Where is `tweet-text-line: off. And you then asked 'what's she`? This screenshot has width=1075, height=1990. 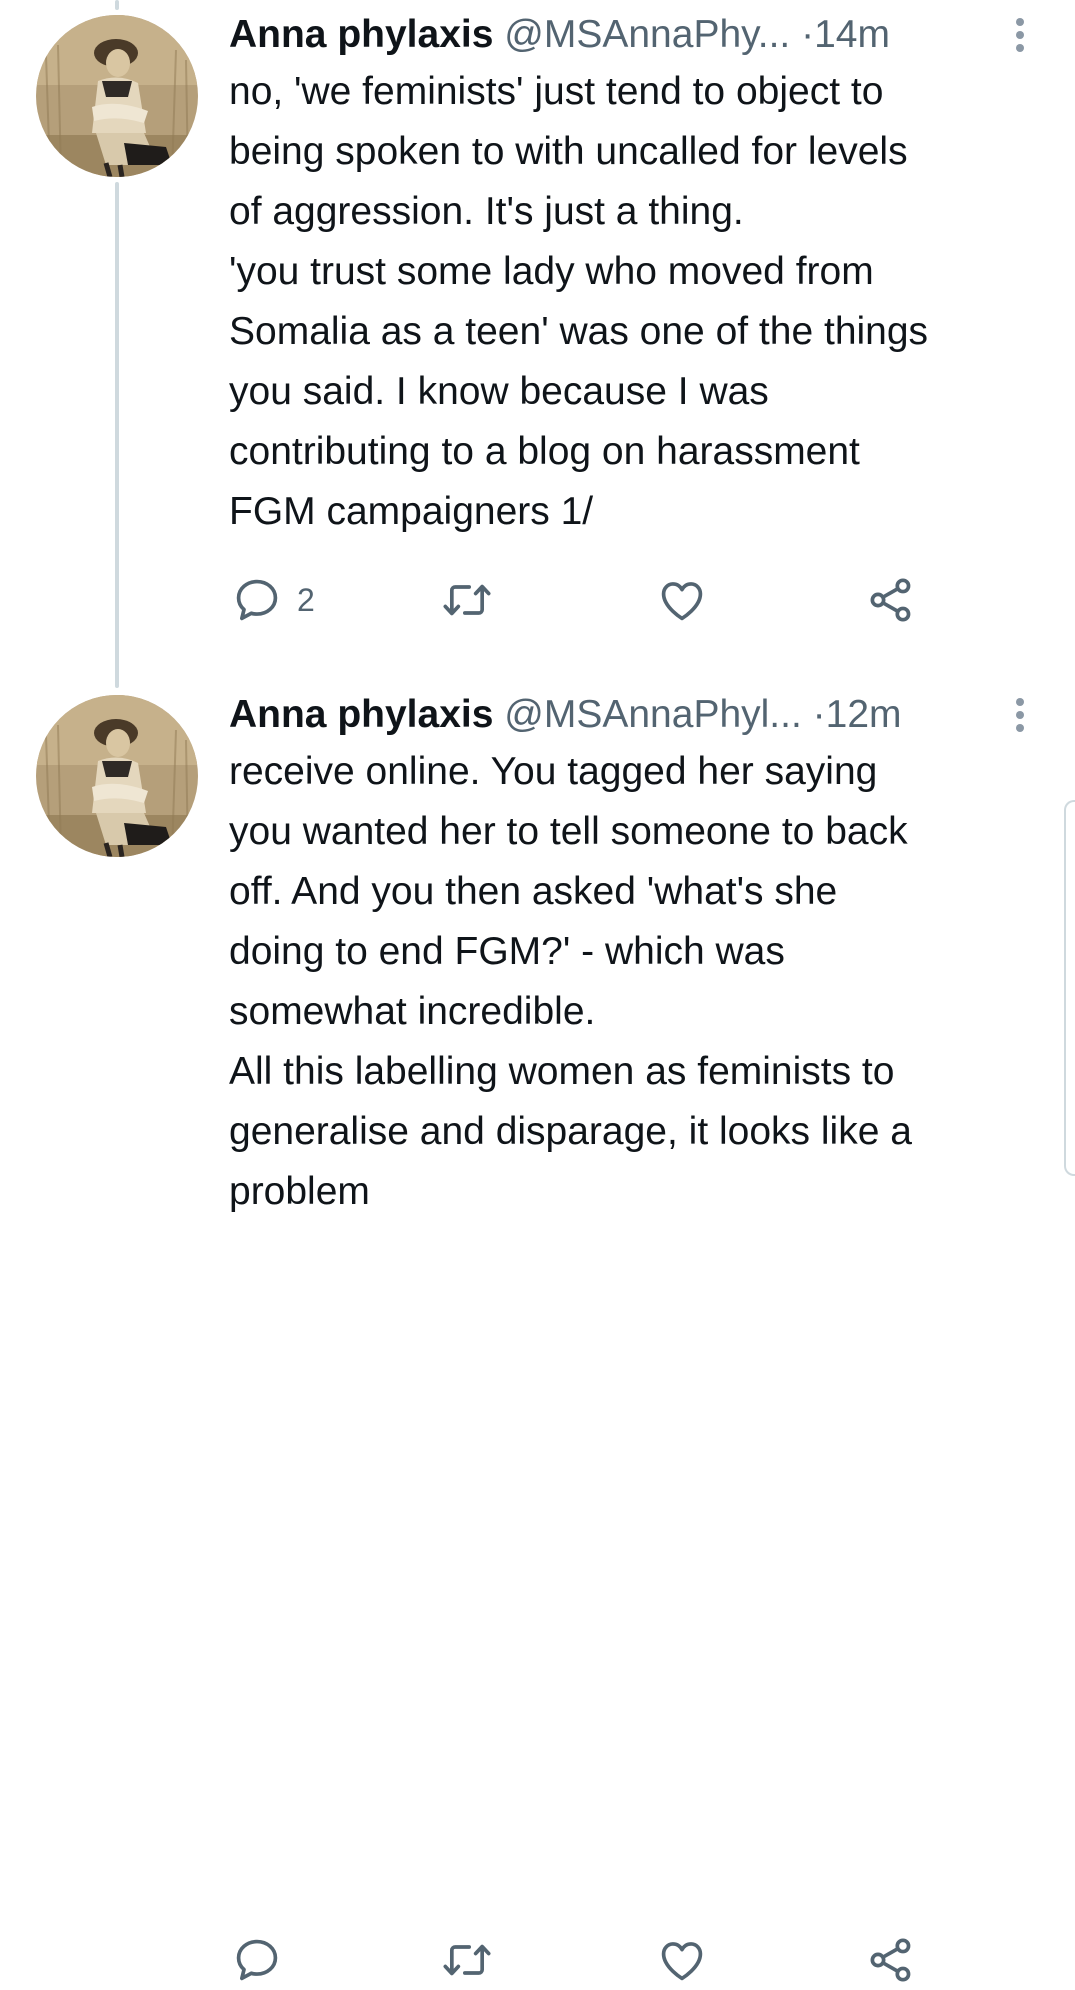
tweet-text-line: off. And you then asked 'what's she is located at coordinates (533, 891).